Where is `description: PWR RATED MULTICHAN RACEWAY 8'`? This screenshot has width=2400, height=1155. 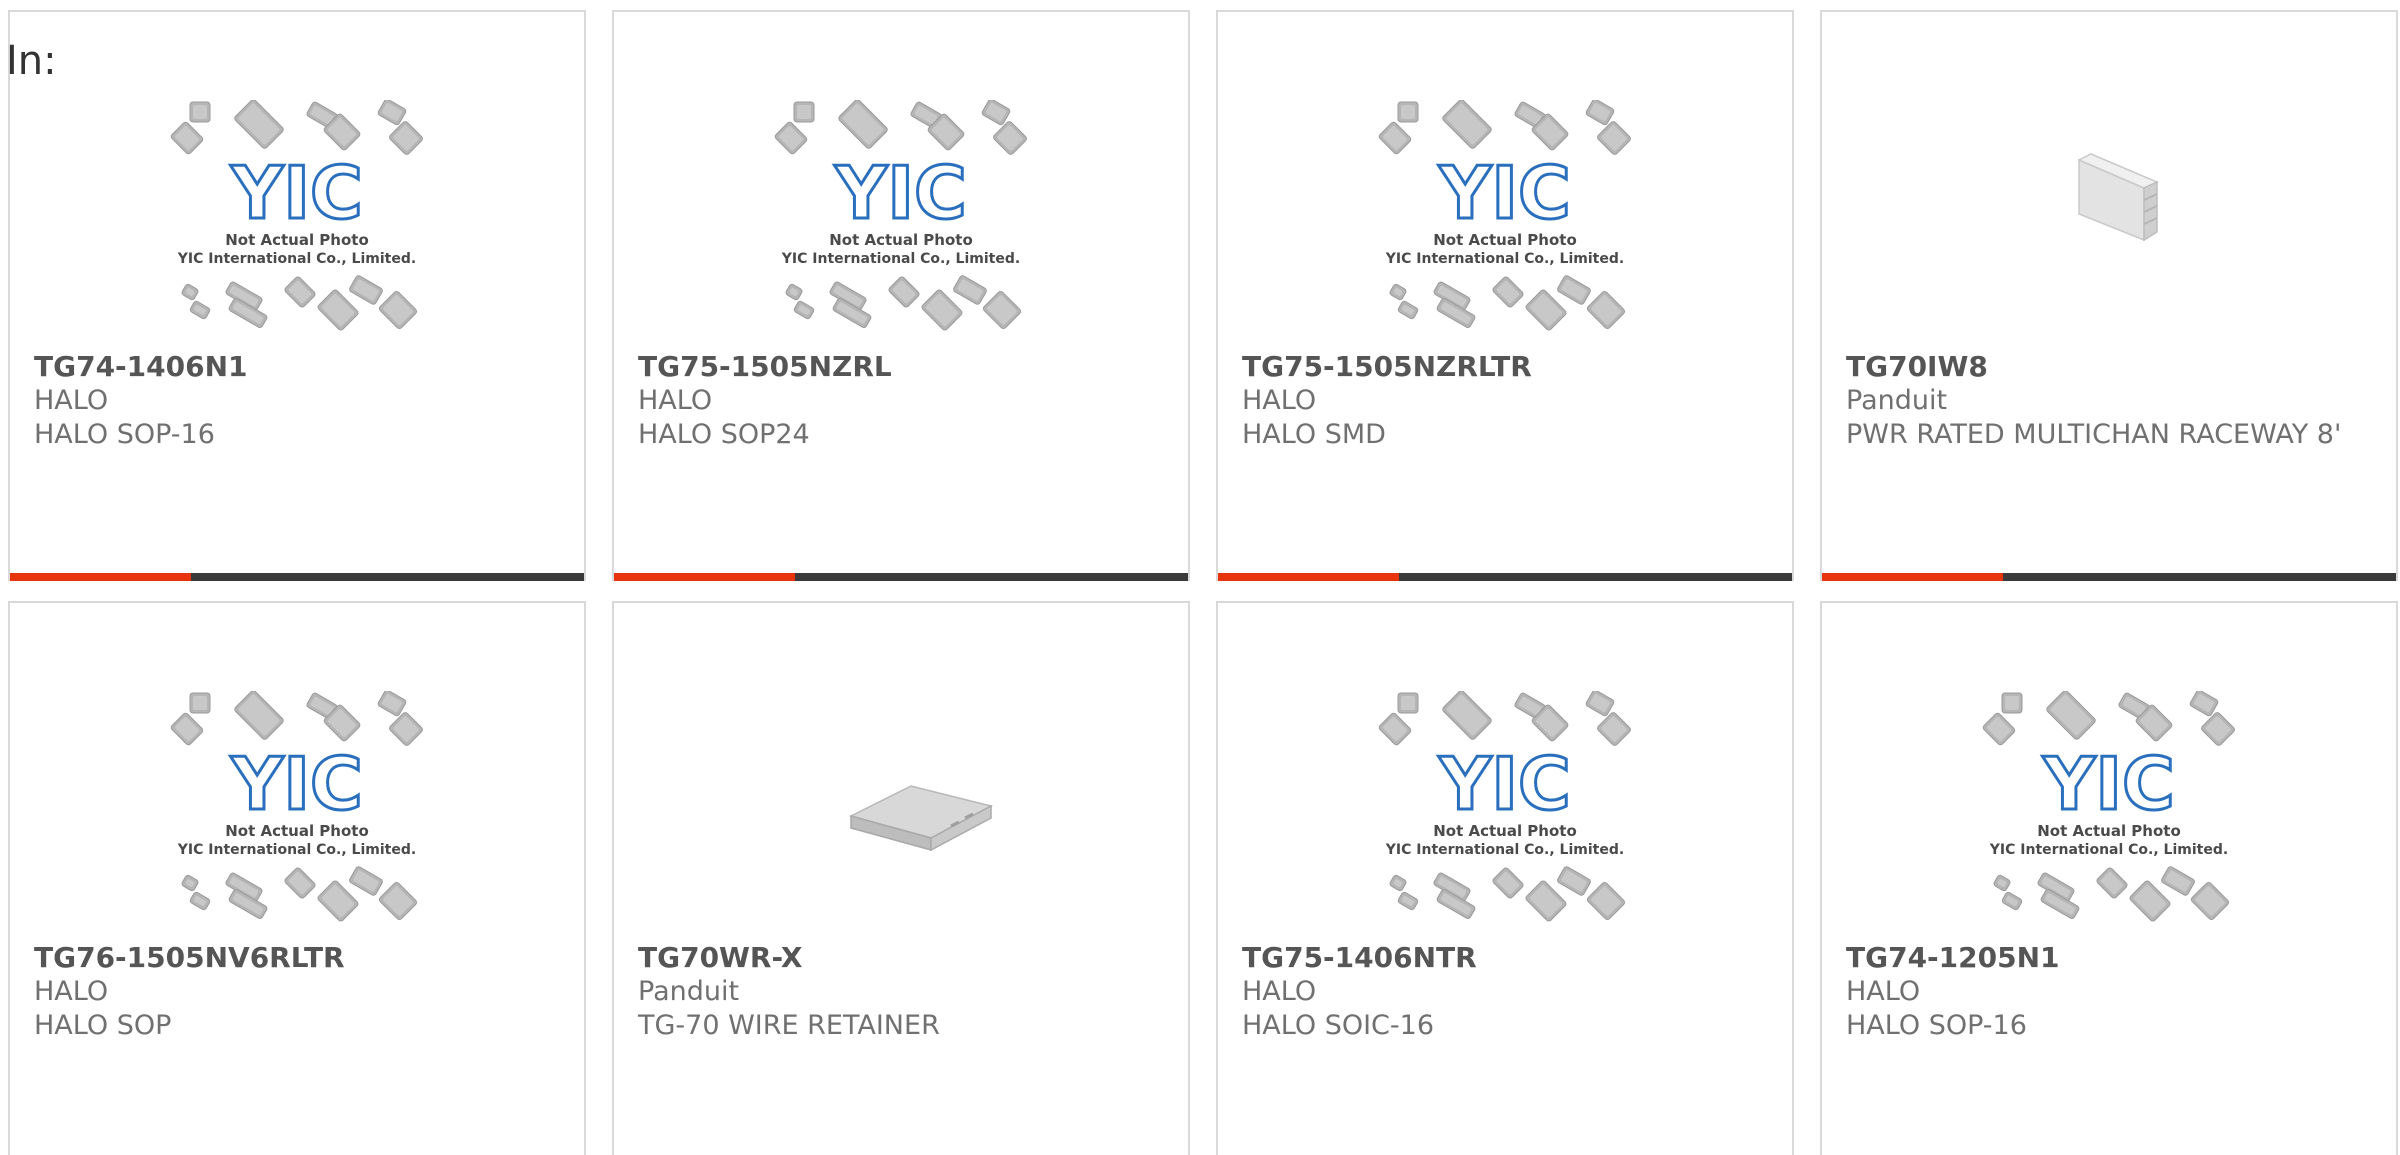
description: PWR RATED MULTICHAN RACEWAY 8' is located at coordinates (2094, 434).